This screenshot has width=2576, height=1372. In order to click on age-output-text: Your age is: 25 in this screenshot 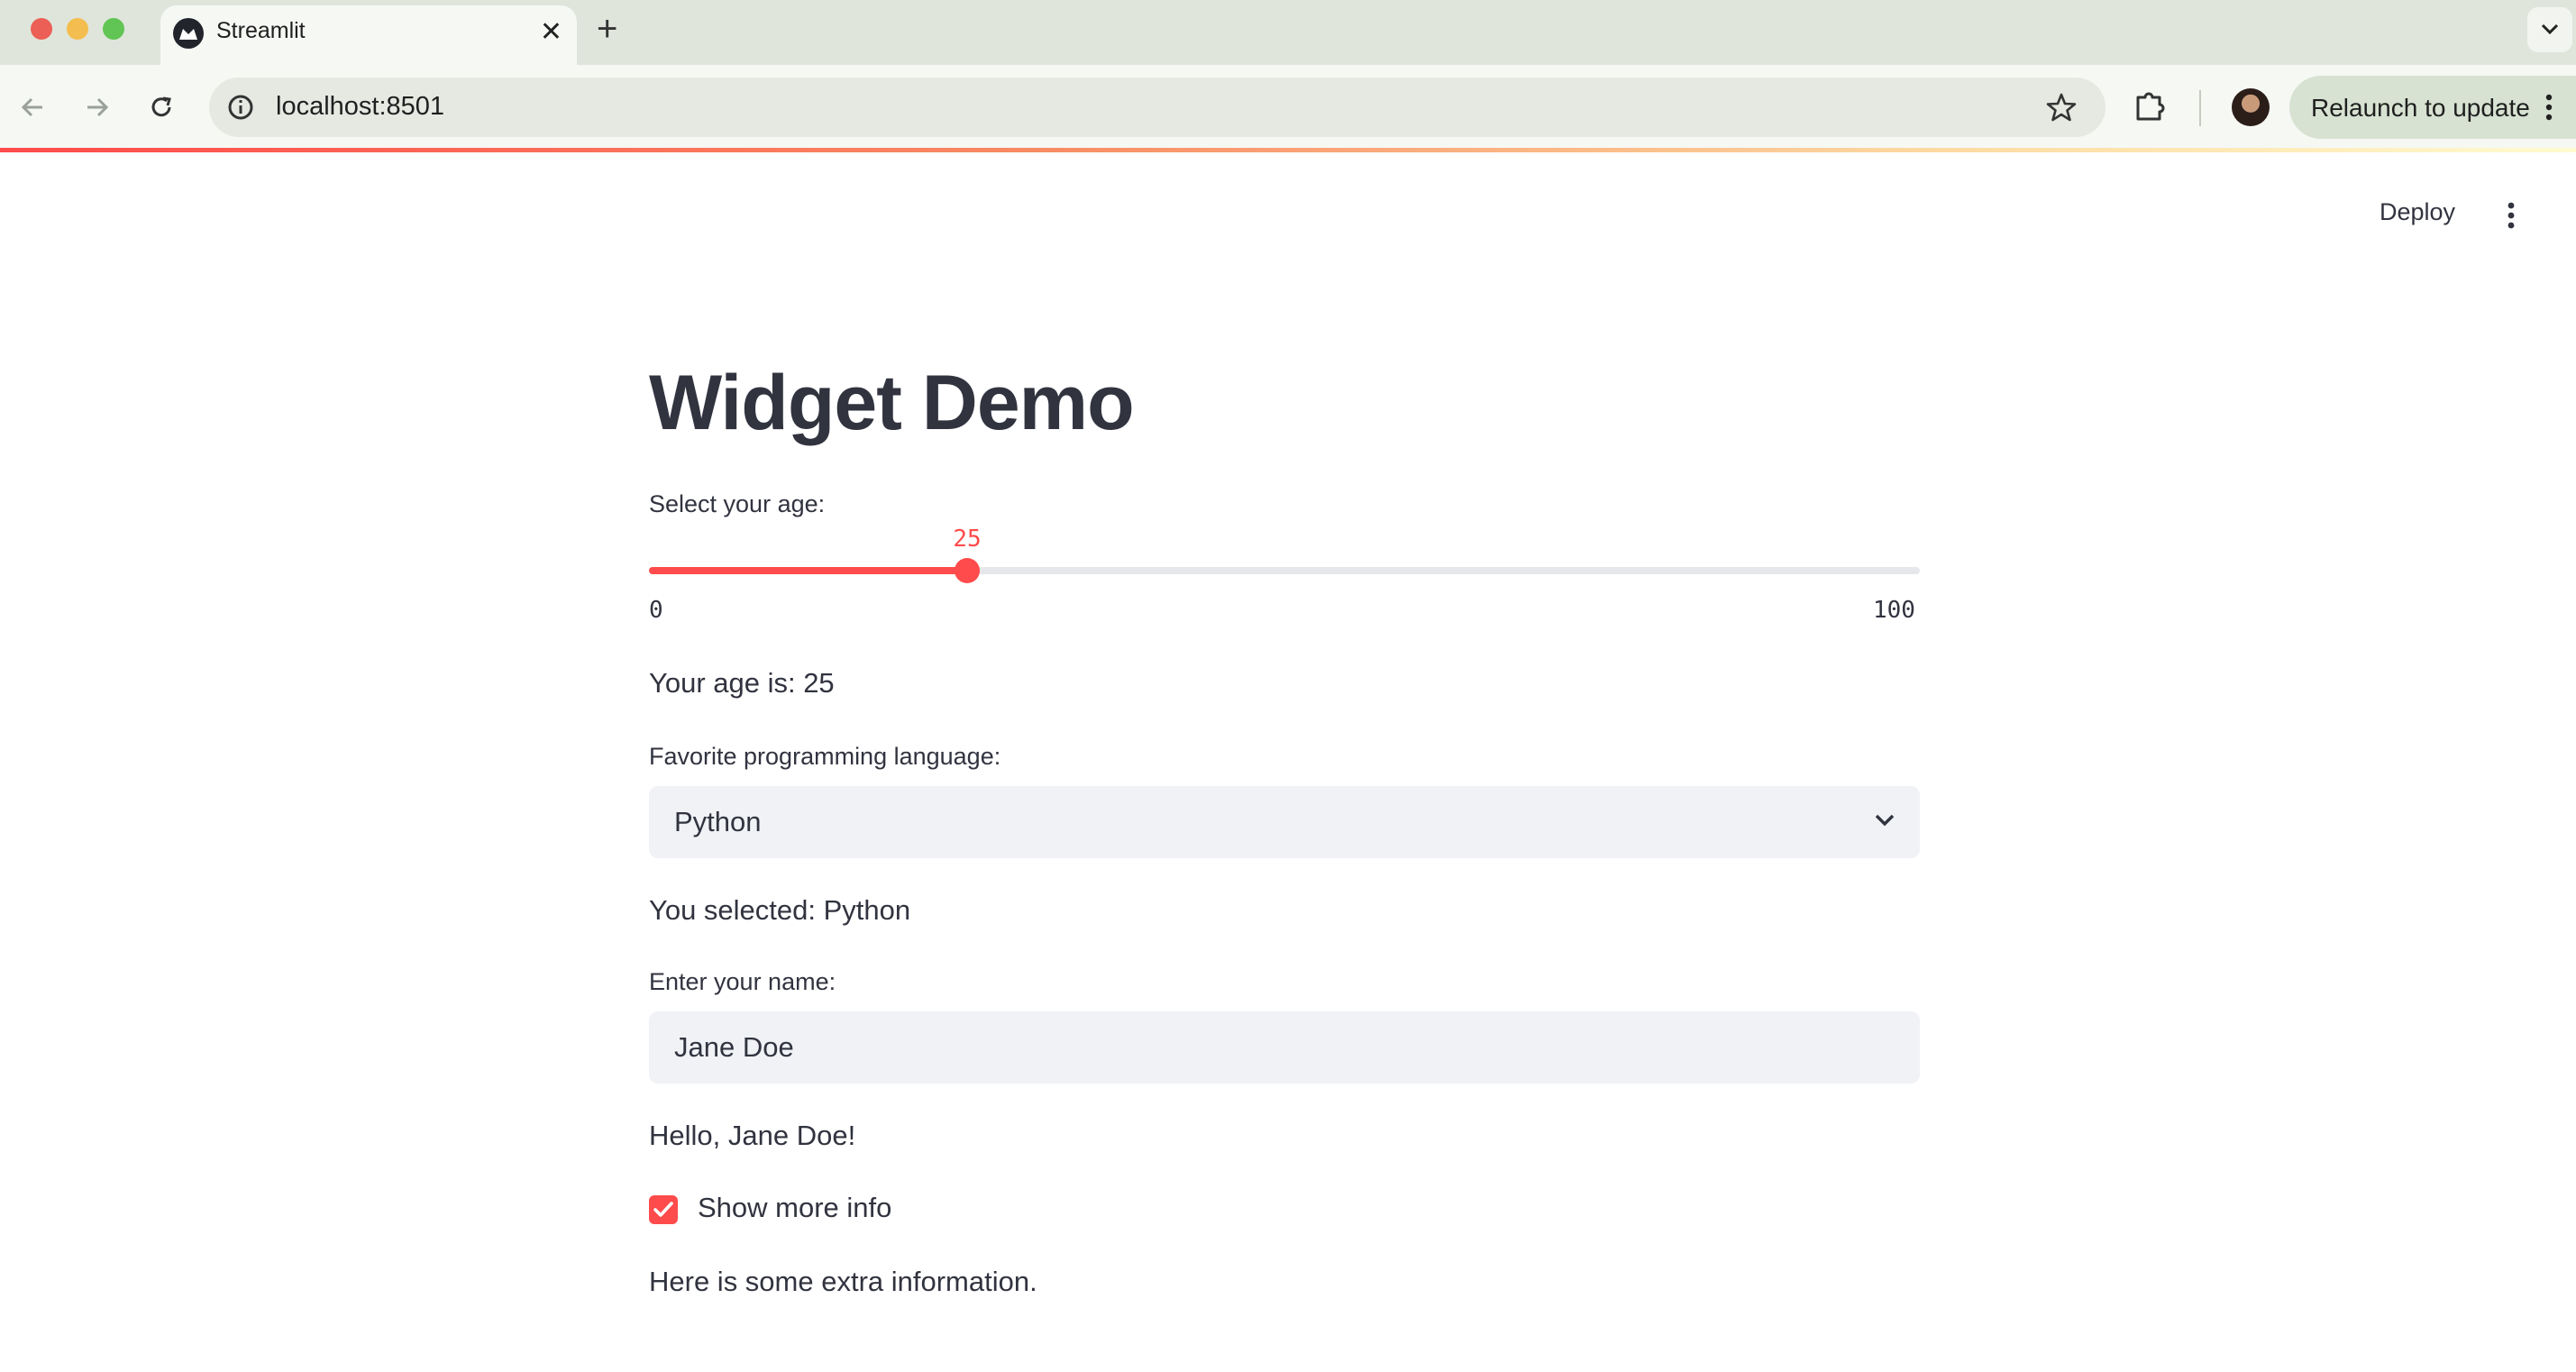, I will do `click(742, 683)`.